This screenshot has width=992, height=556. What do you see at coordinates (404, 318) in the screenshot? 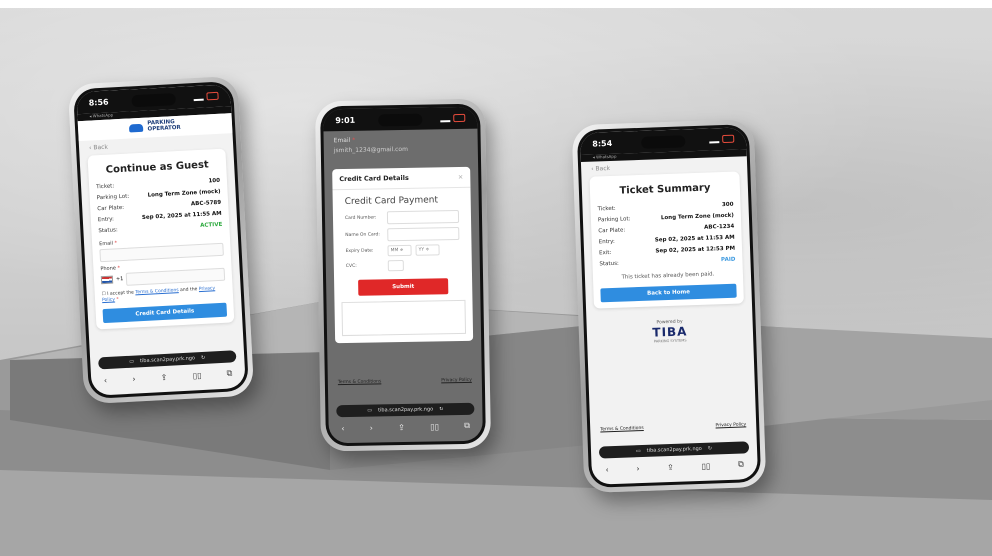
I see `modal-footer-area` at bounding box center [404, 318].